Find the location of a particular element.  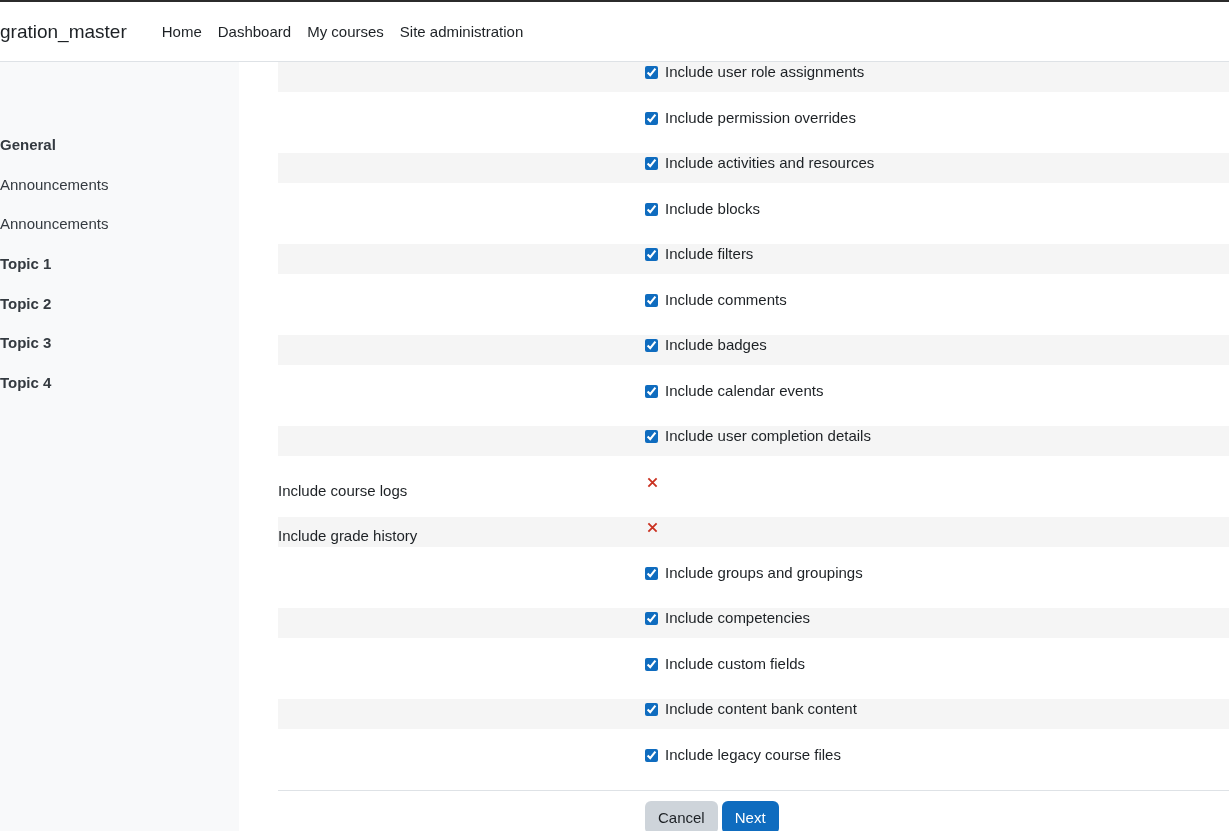

nav-link: Home is located at coordinates (181, 31).